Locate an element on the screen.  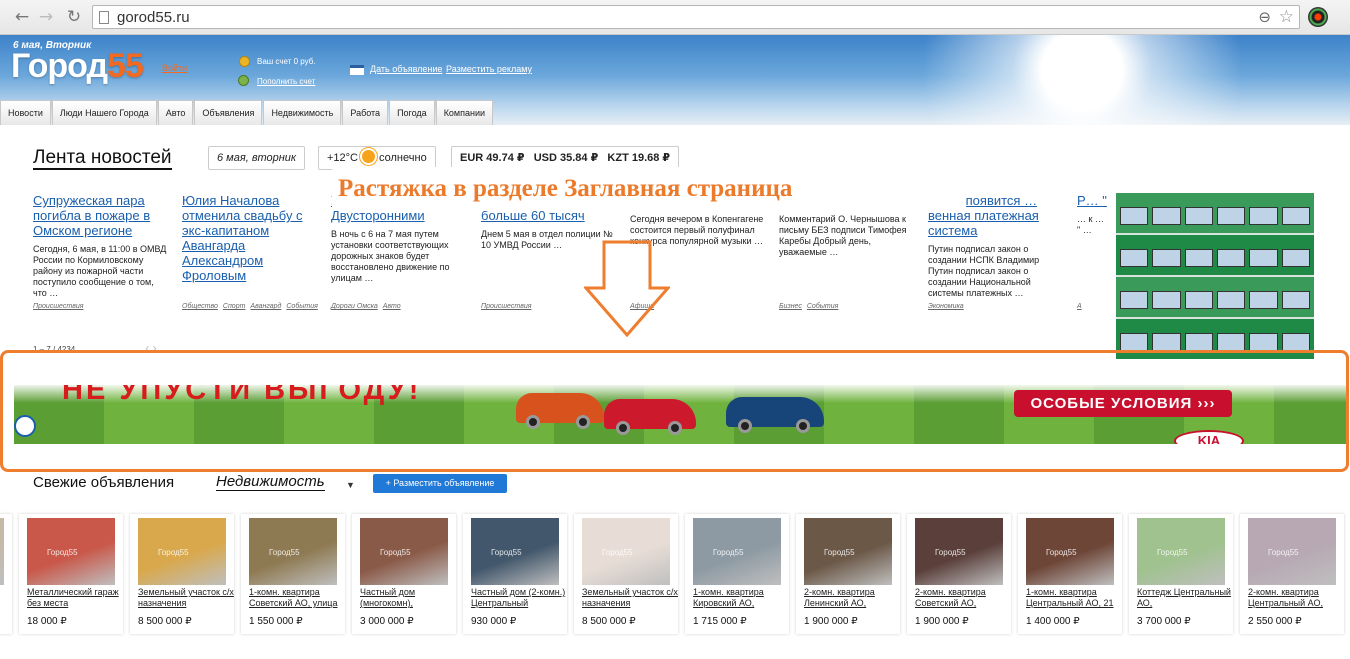
news-tag-link: А is located at coordinates (1079, 306).